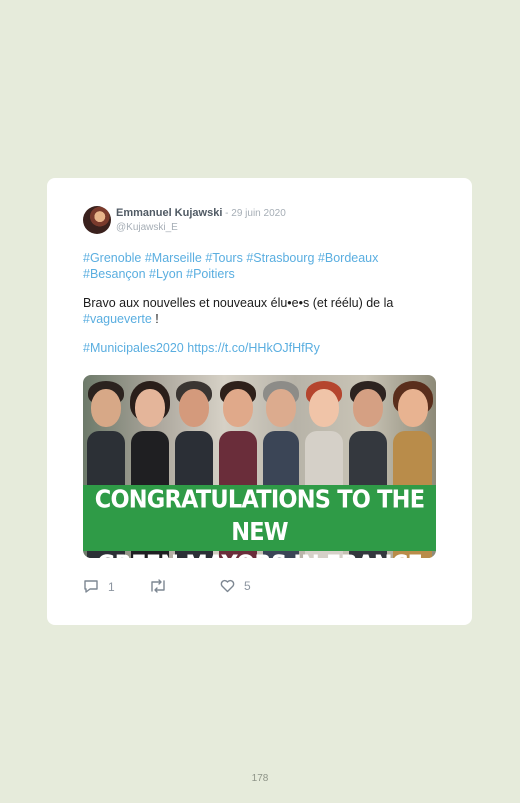 The width and height of the screenshot is (520, 803). I want to click on hashtag-link: #Poitiers, so click(210, 274).